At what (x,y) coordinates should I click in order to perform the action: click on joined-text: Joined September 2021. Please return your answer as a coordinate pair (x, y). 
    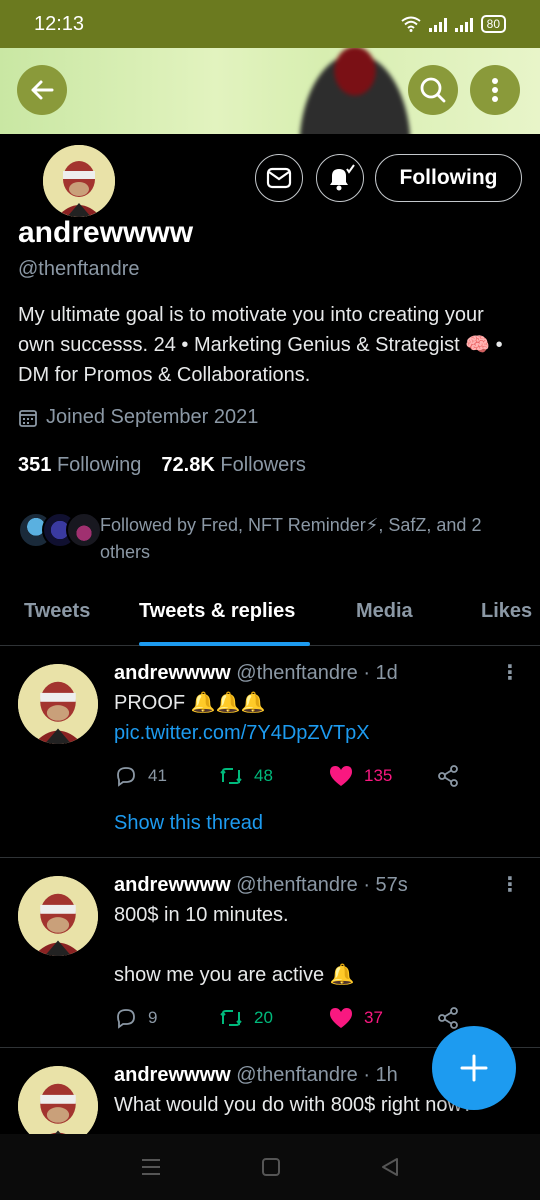
    Looking at the image, I should click on (152, 417).